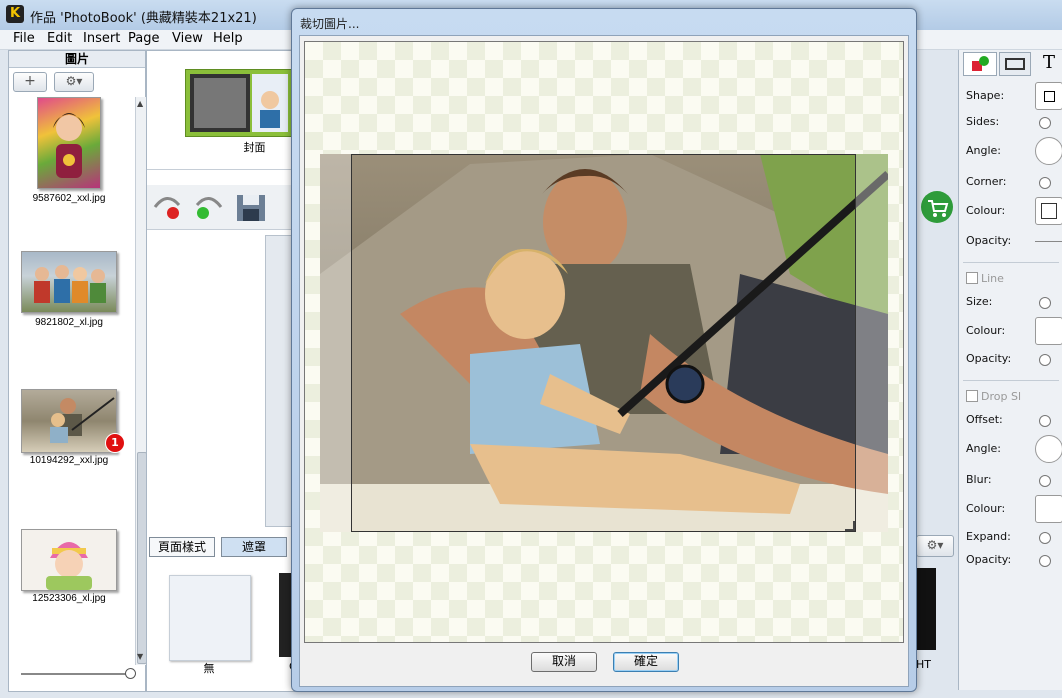 Image resolution: width=1062 pixels, height=698 pixels. Describe the element at coordinates (101, 38) in the screenshot. I see `menu-insert: Insert` at that location.